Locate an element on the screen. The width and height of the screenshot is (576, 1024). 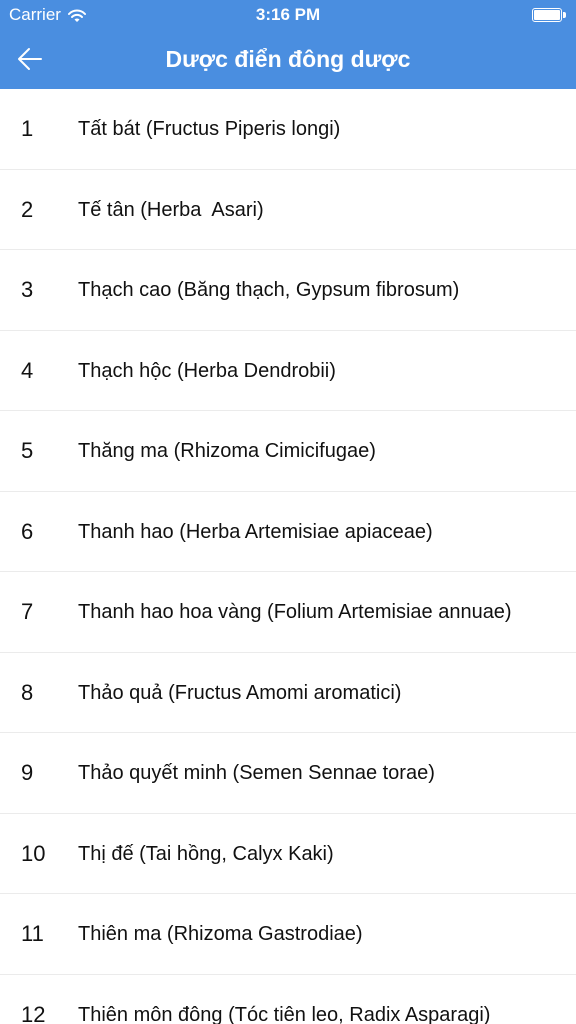
item-name: Thiên ma (Rhizoma Gastrodiae) is located at coordinates (220, 934).